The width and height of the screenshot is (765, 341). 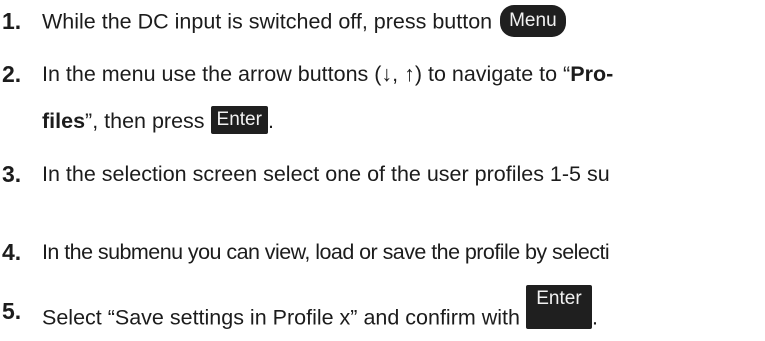 I want to click on step-text: files”, then press Enter., so click(x=158, y=121).